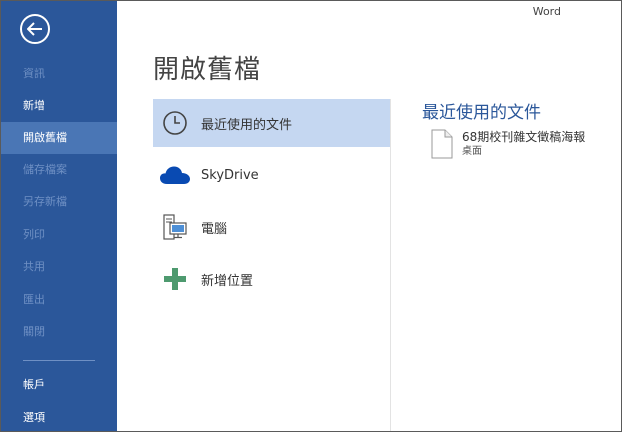 The width and height of the screenshot is (622, 432). What do you see at coordinates (175, 123) in the screenshot?
I see `clock-icon` at bounding box center [175, 123].